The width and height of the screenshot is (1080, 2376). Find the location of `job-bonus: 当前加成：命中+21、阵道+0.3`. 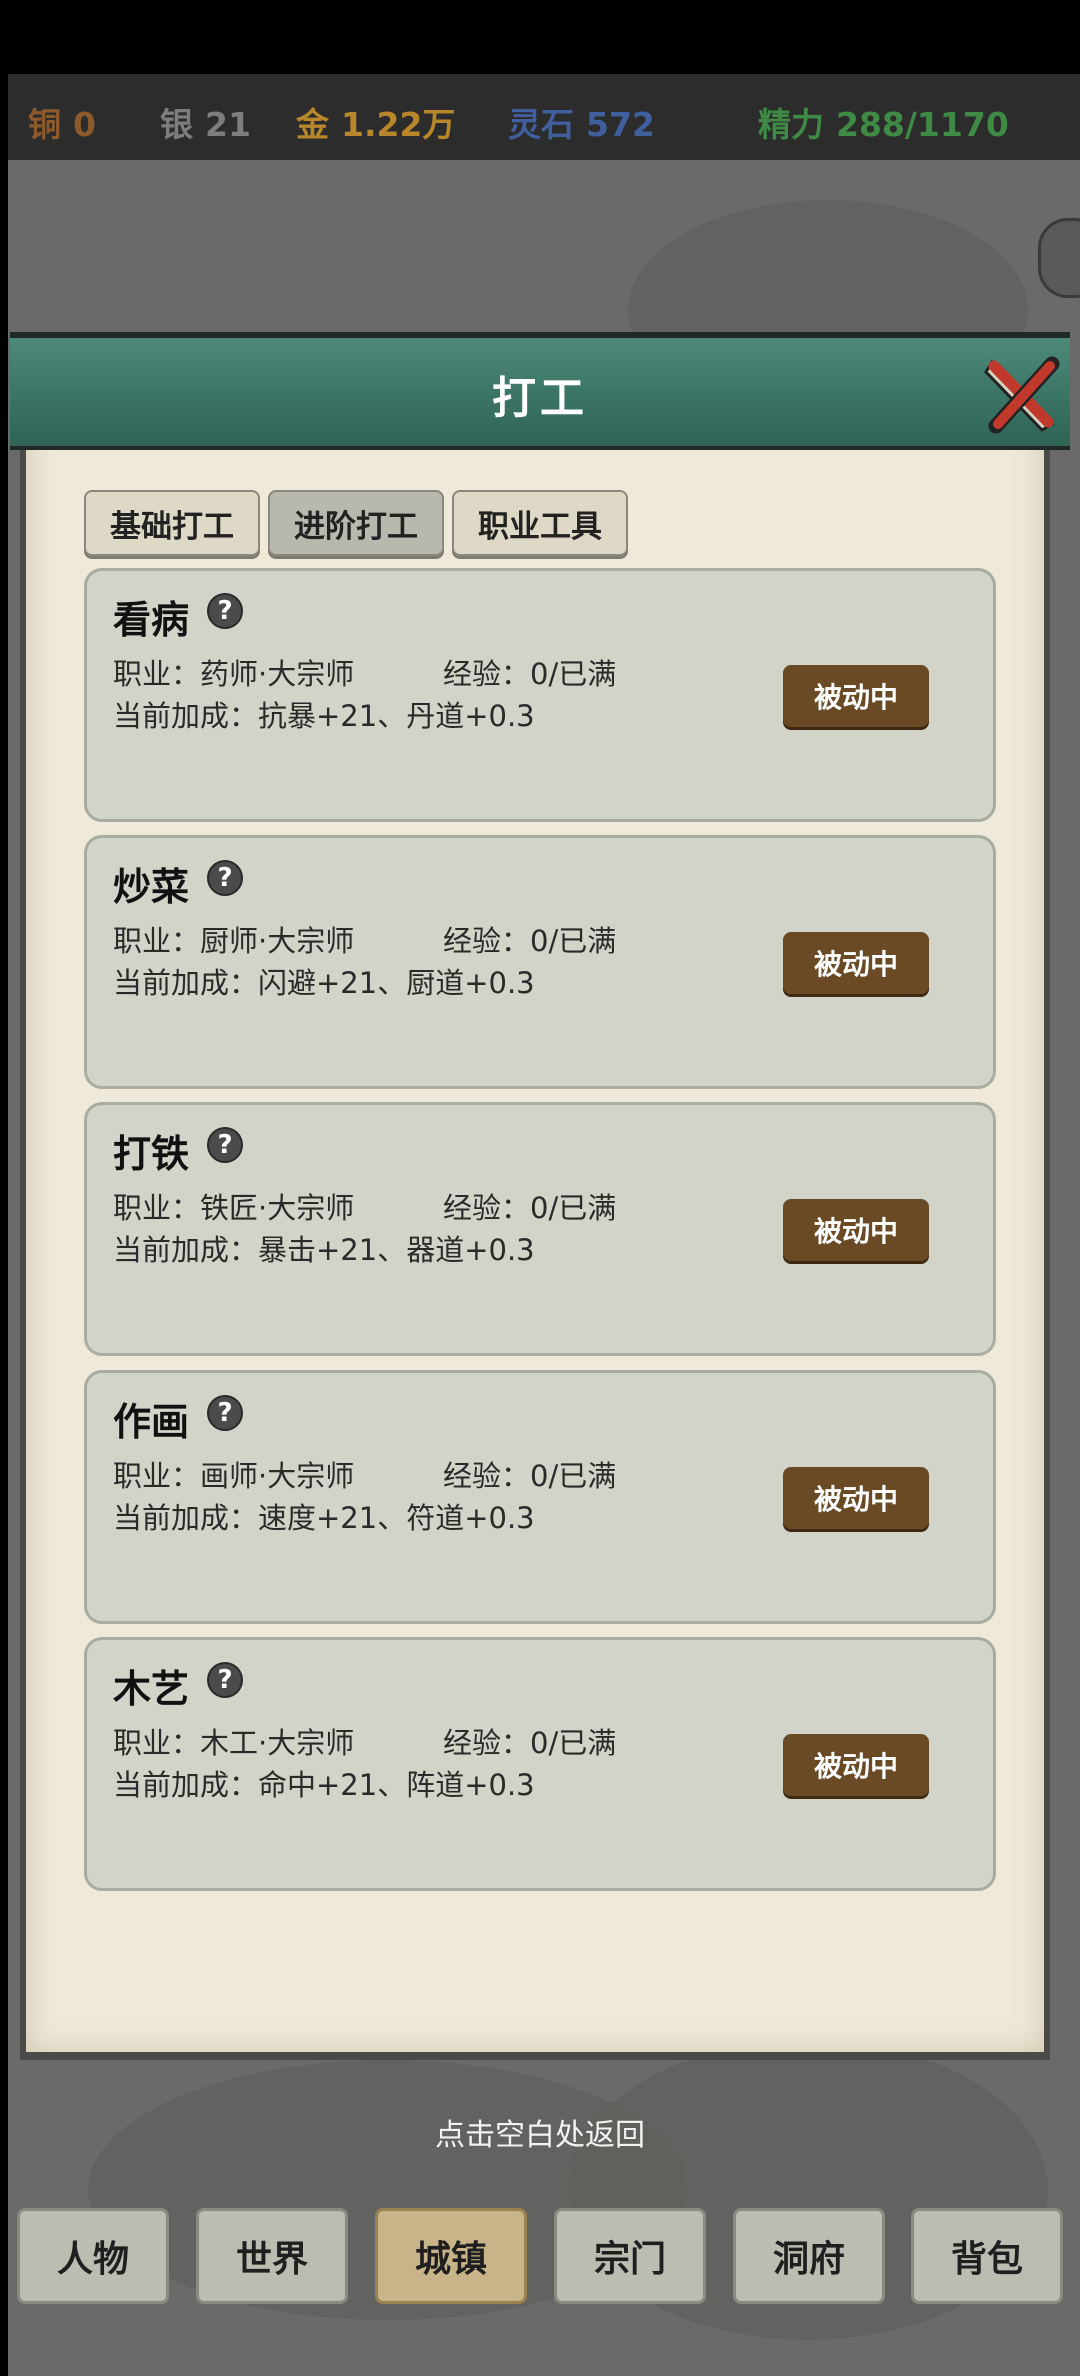

job-bonus: 当前加成：命中+21、阵道+0.3 is located at coordinates (324, 1785).